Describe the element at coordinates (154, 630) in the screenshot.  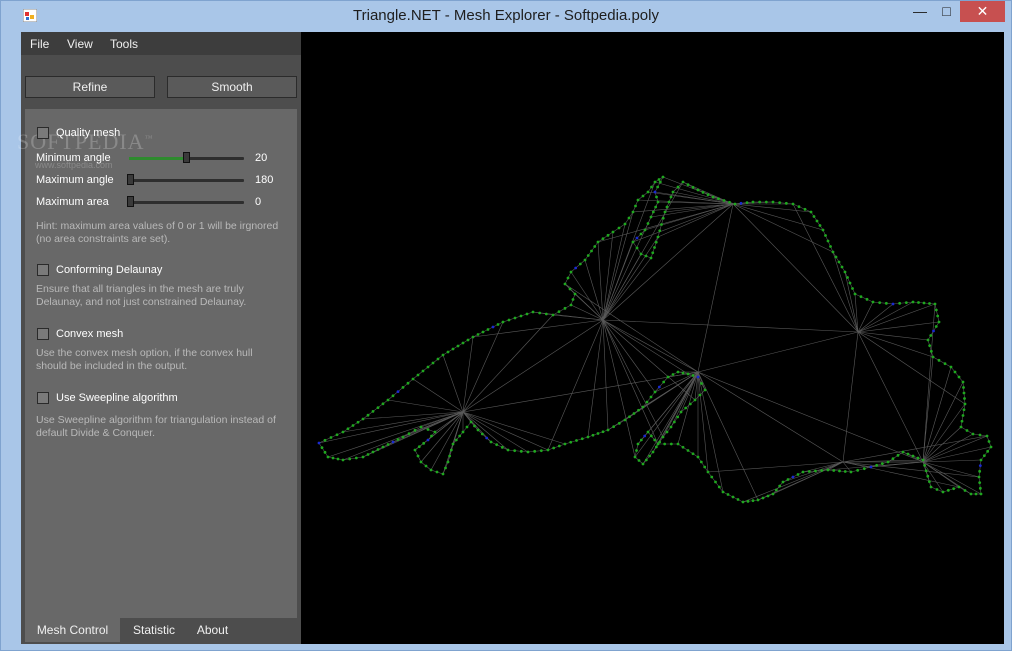
I see `tab-statistic: Statistic` at that location.